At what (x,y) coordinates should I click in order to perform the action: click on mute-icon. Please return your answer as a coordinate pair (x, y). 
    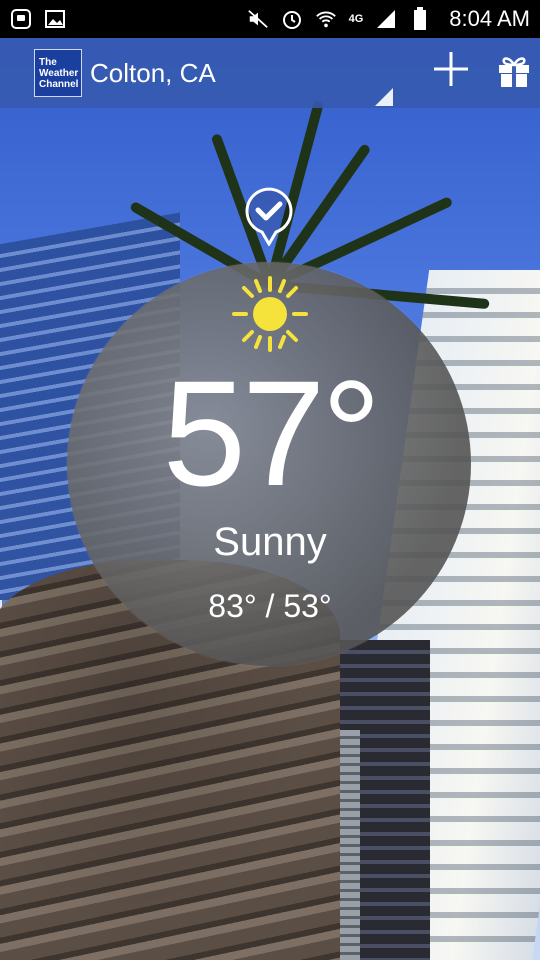
    Looking at the image, I should click on (258, 19).